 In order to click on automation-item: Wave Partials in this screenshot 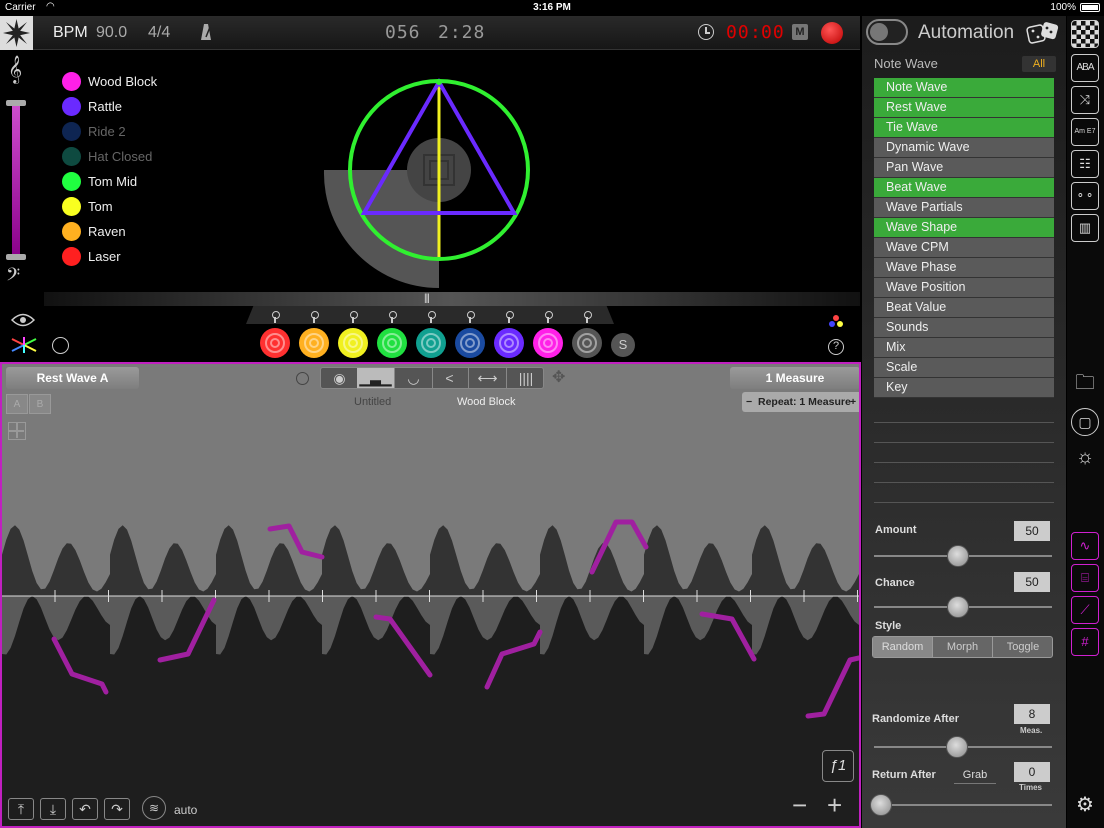, I will do `click(964, 208)`.